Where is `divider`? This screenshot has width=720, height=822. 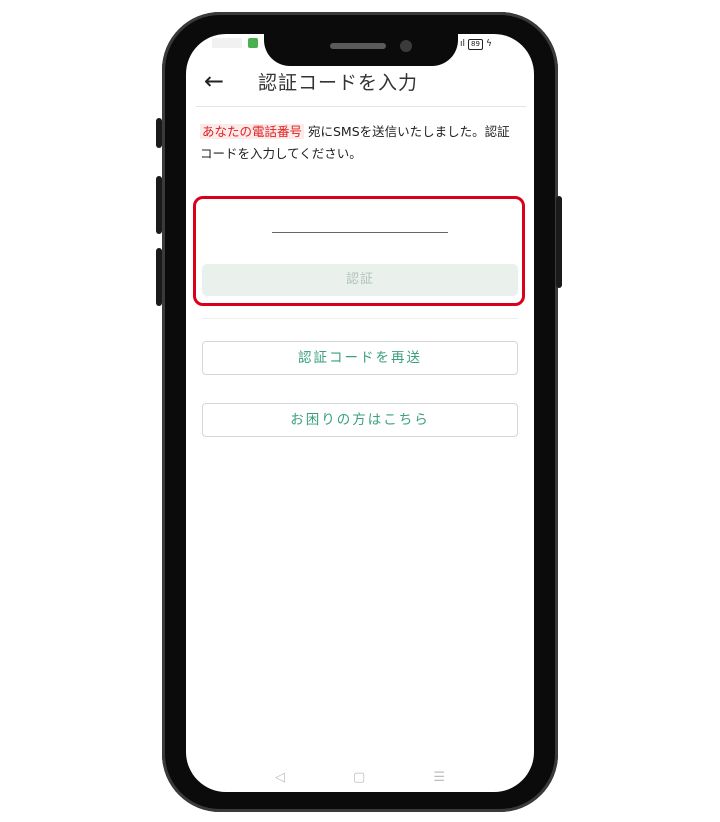 divider is located at coordinates (360, 318).